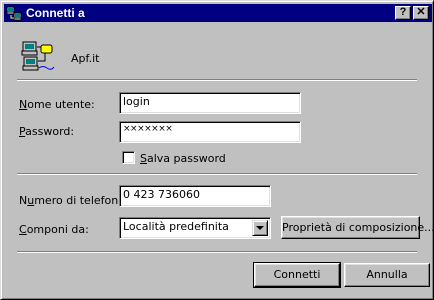  I want to click on dialup-computers-icon, so click(38, 56).